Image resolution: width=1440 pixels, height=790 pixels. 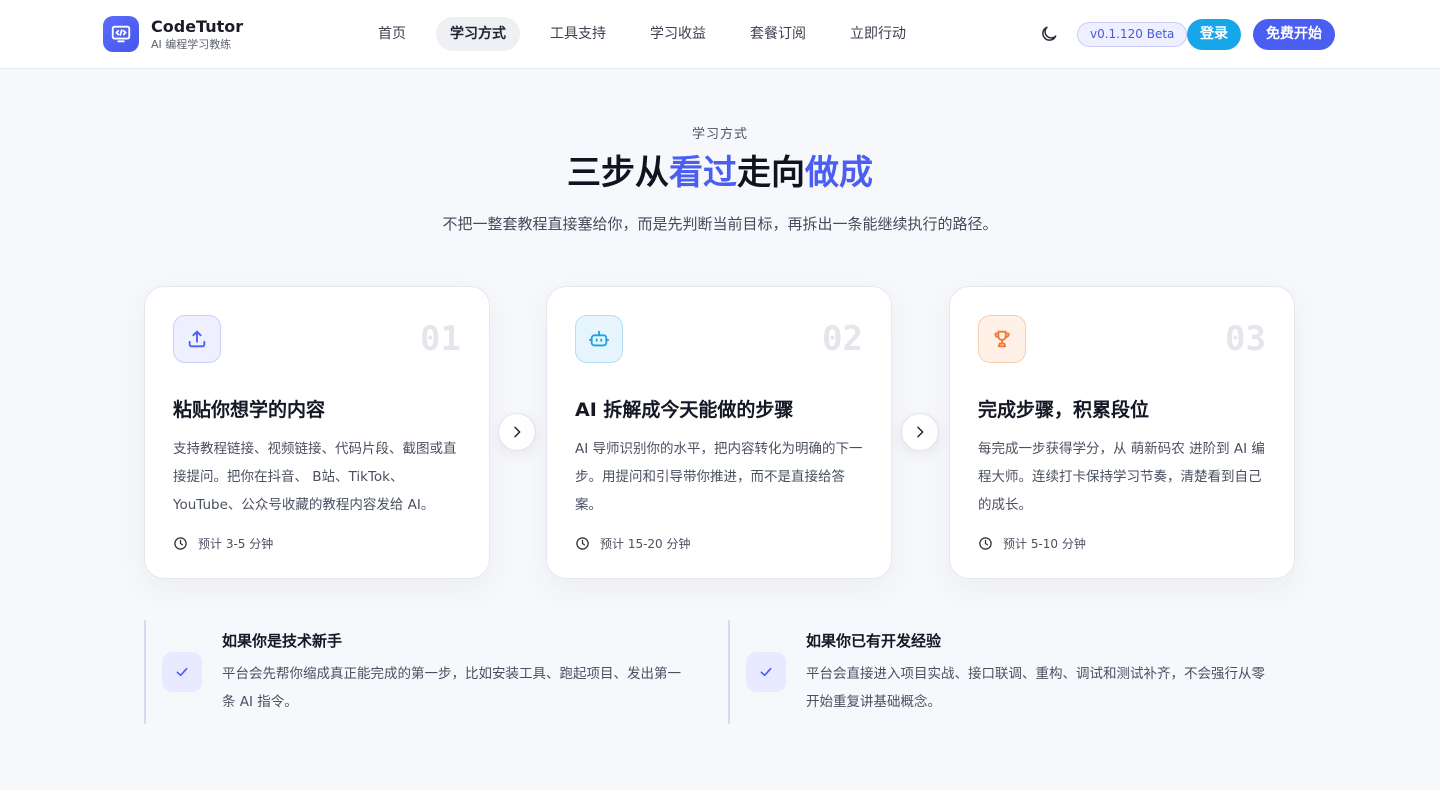 I want to click on nav-item-home: 首页, so click(x=392, y=34).